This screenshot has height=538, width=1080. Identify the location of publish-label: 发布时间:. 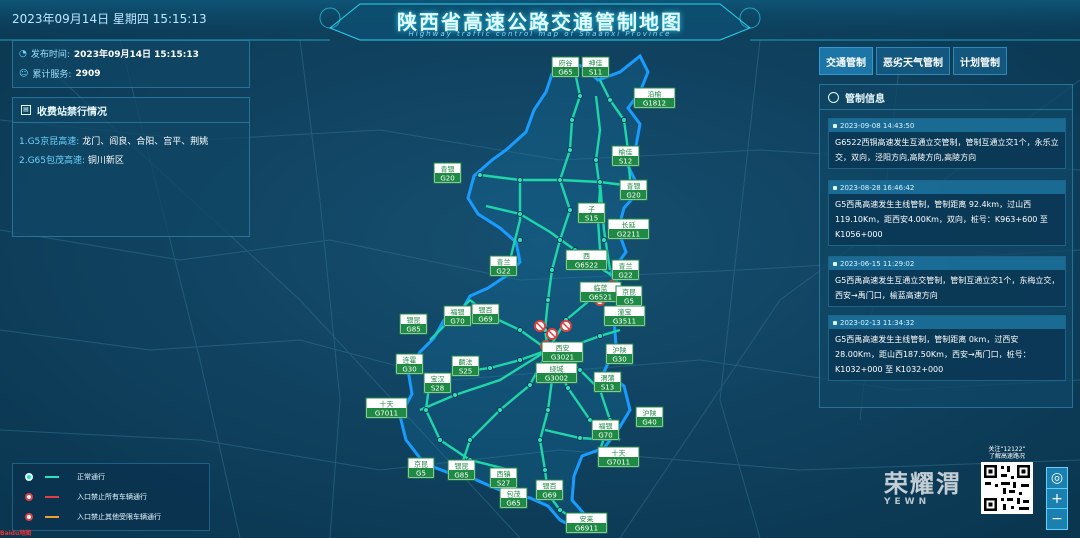
(50, 55).